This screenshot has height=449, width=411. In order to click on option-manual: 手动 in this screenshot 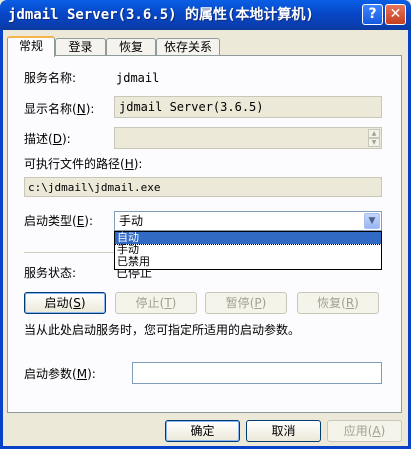, I will do `click(248, 250)`.